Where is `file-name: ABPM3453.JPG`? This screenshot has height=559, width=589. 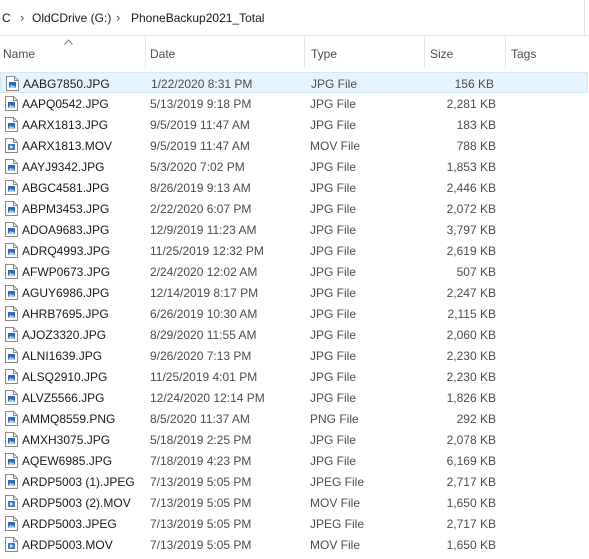
file-name: ABPM3453.JPG is located at coordinates (66, 209).